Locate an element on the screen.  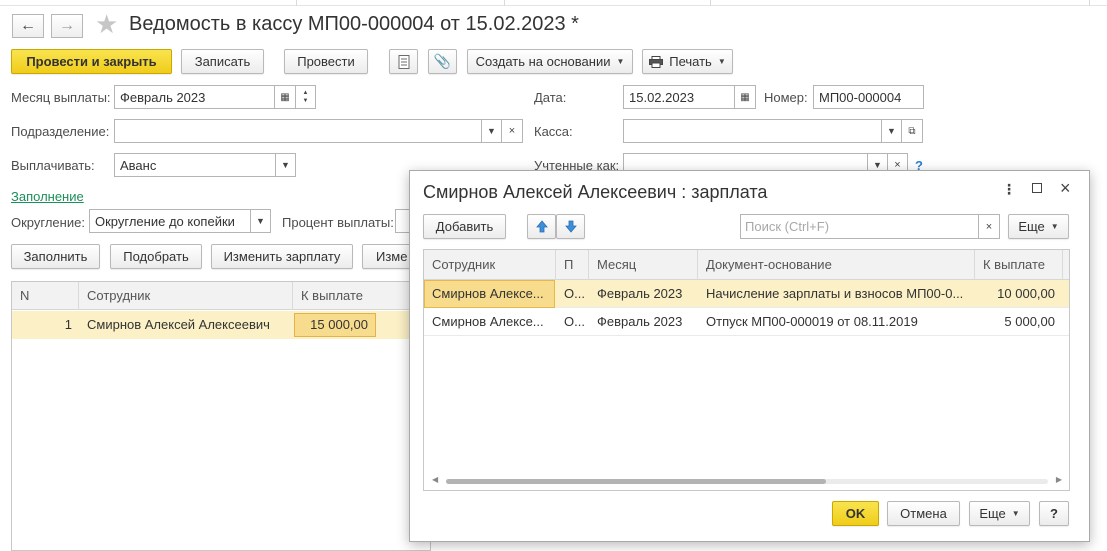
division-dropdown-button: ▼ is located at coordinates (491, 131).